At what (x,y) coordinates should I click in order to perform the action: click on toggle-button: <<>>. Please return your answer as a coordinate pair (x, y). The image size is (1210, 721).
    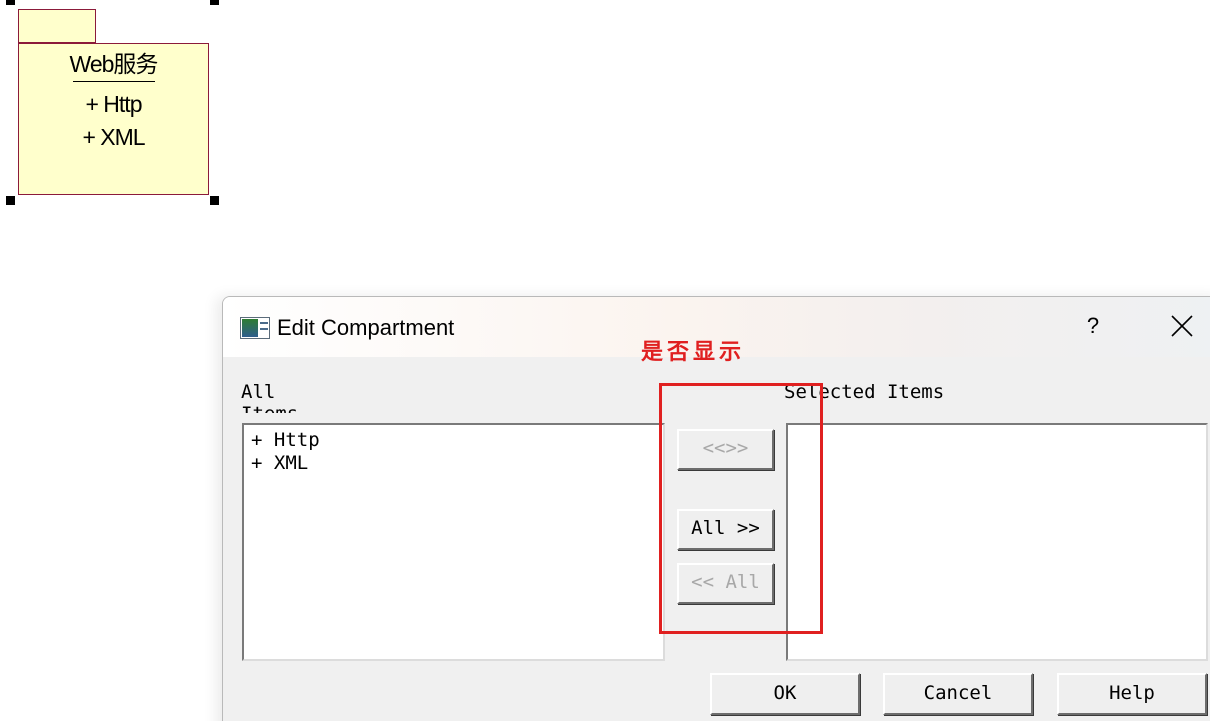
    Looking at the image, I should click on (725, 449).